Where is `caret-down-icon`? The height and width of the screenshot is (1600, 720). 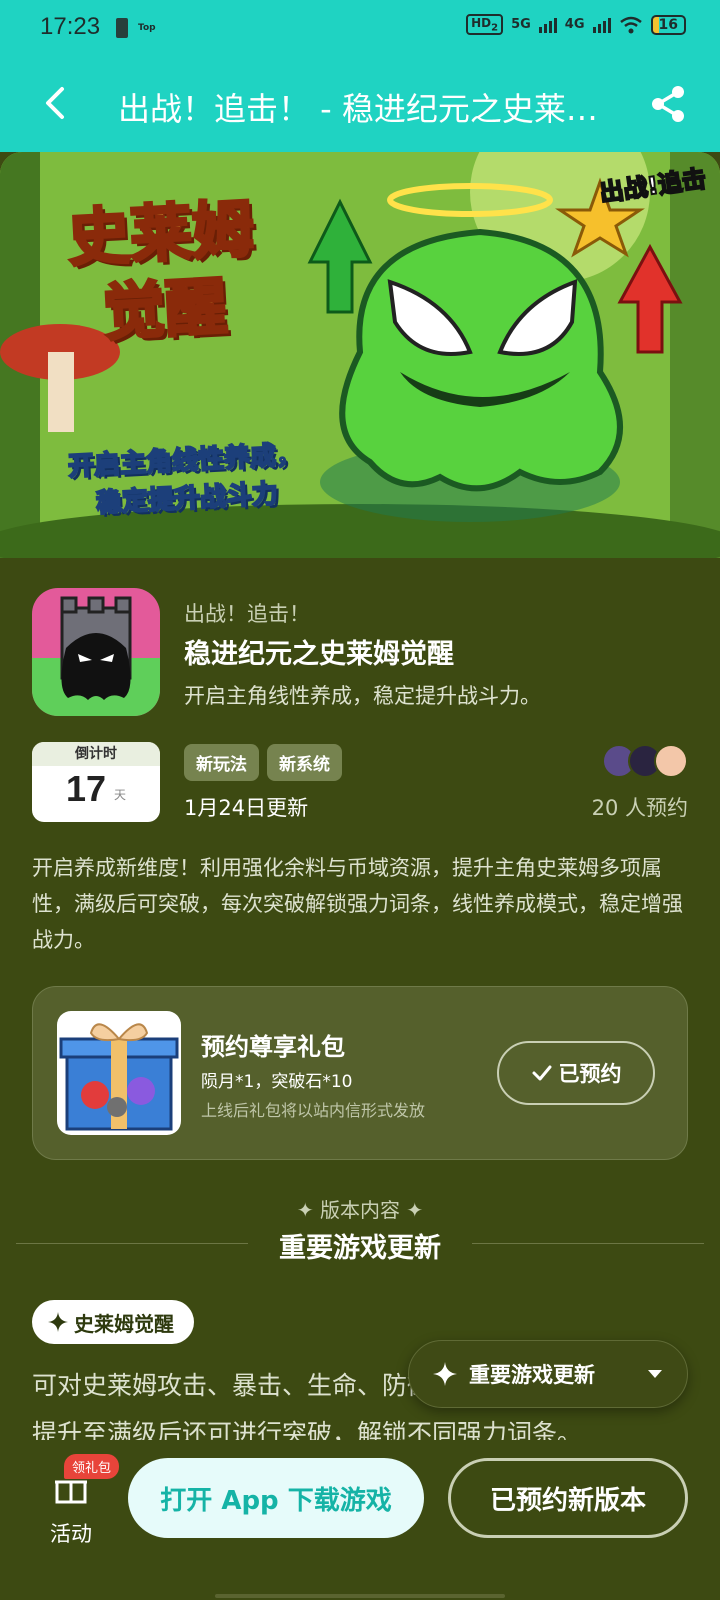 caret-down-icon is located at coordinates (655, 1374).